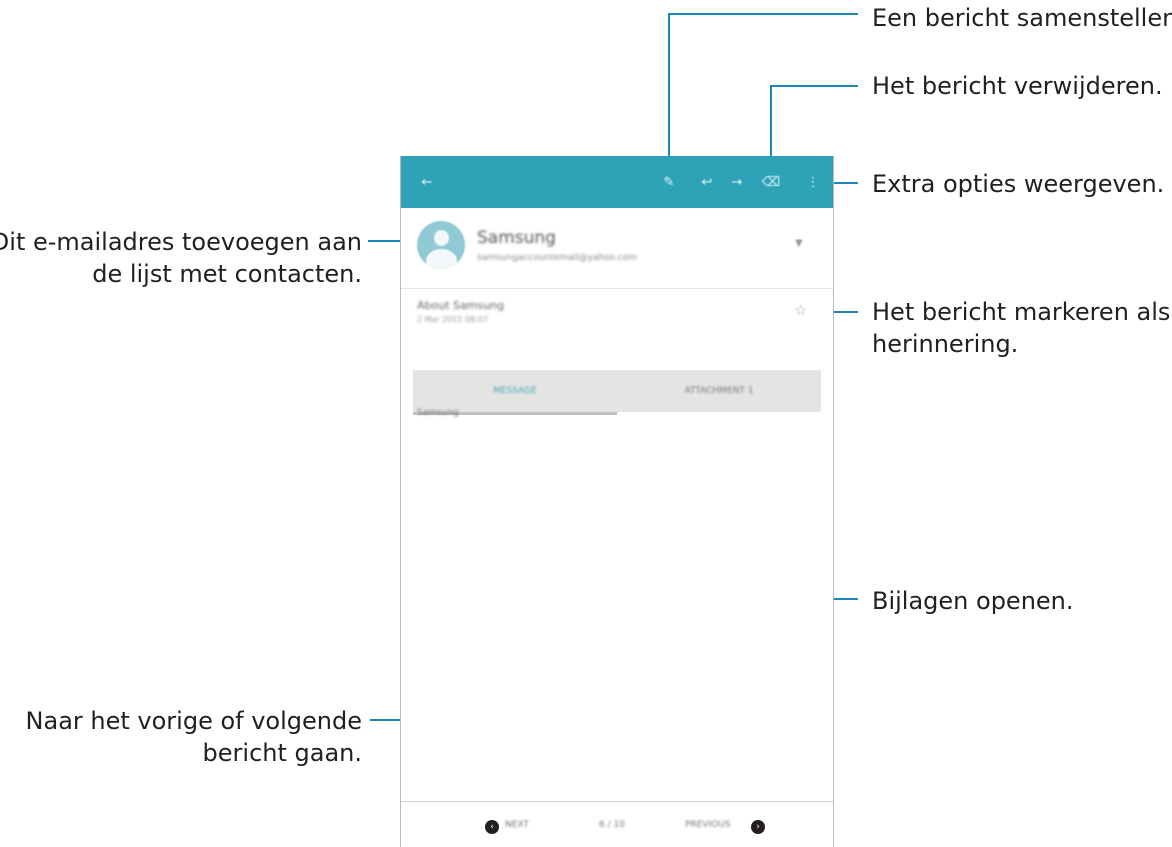  I want to click on navigation-callout-label-2: bericht gaan., so click(282, 753).